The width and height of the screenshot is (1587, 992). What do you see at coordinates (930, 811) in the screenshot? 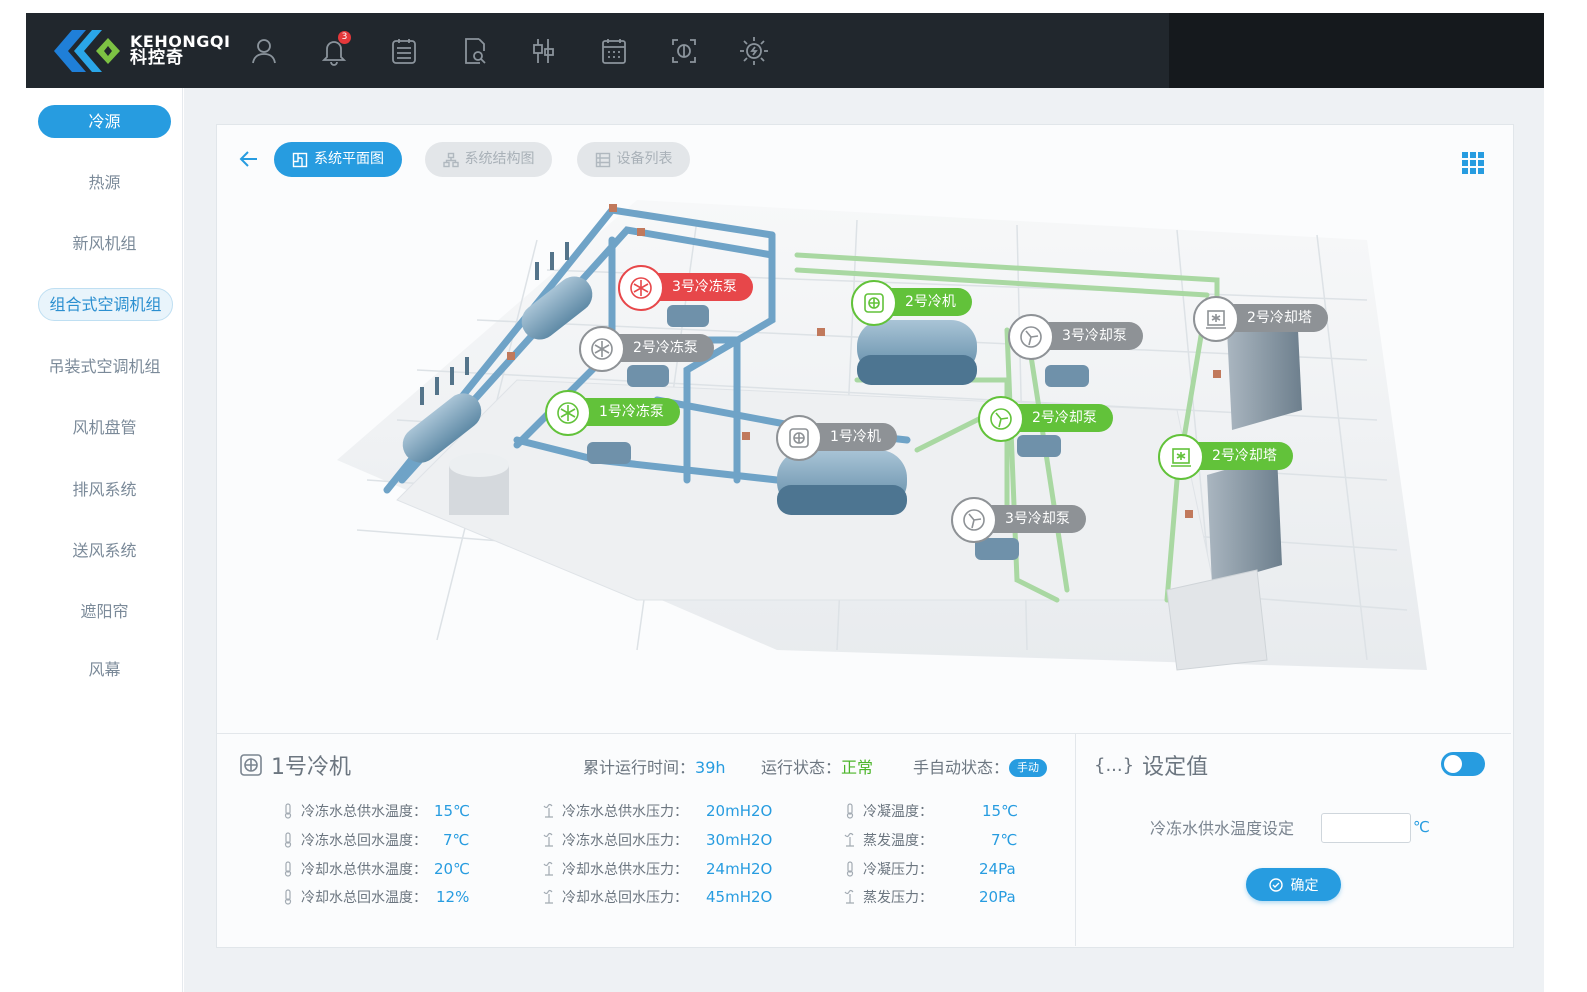
I see `param-row: 冷凝温度： 15℃` at bounding box center [930, 811].